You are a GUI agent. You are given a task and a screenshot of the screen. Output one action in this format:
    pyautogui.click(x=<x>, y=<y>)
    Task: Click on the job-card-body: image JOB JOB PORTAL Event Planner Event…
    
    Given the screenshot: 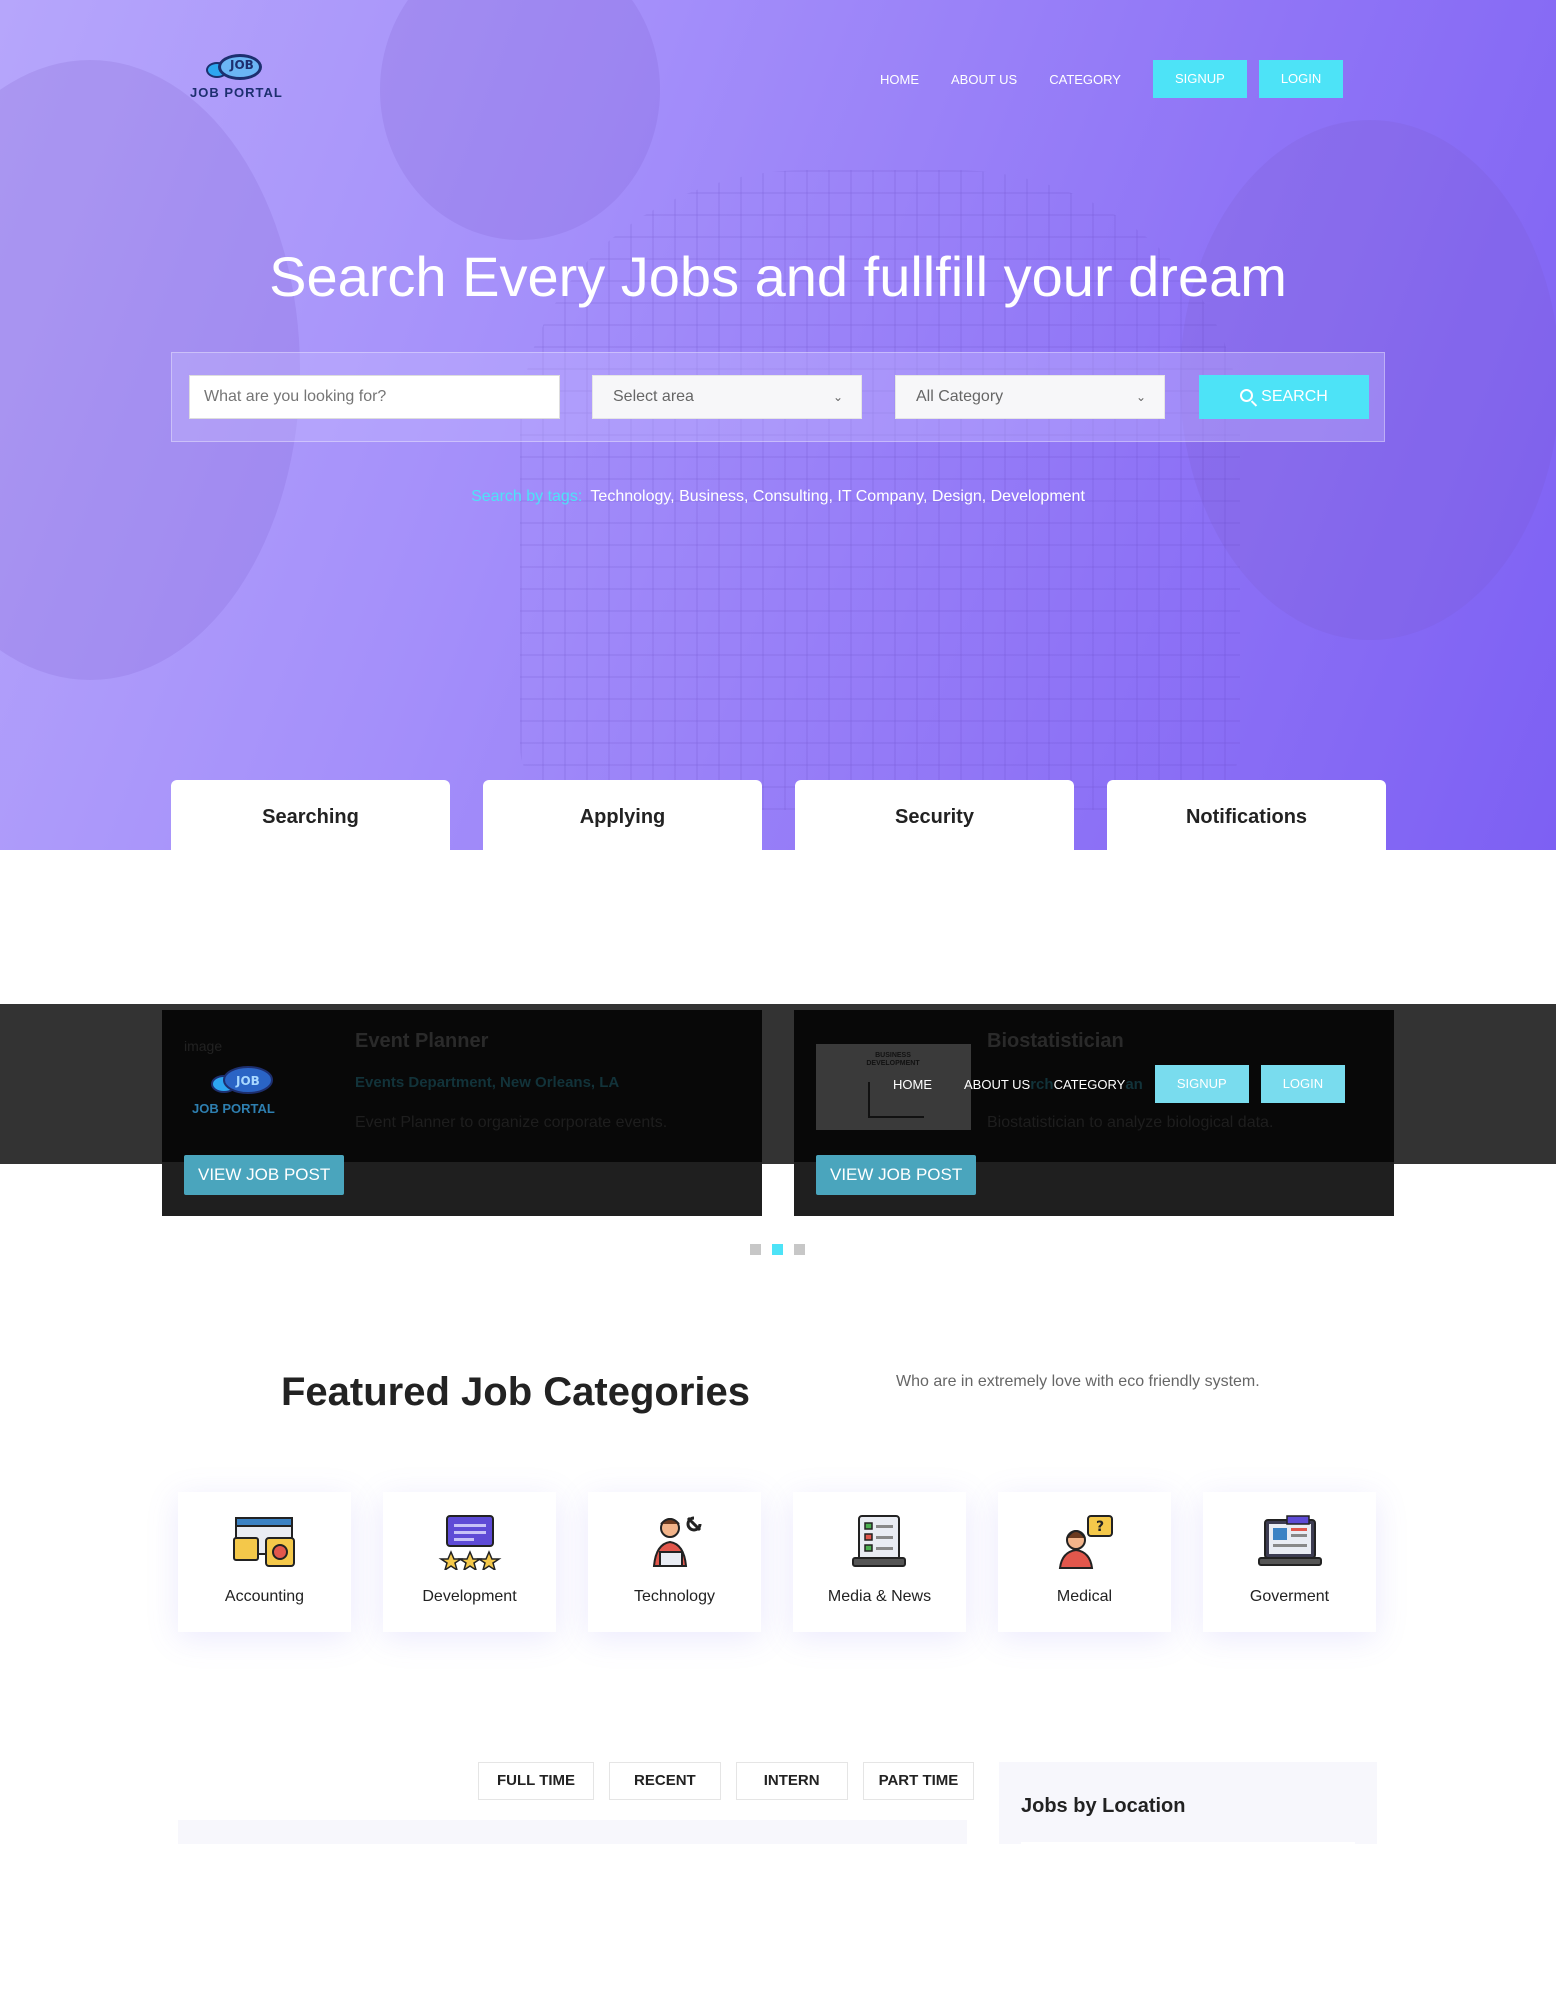 What is the action you would take?
    pyautogui.click(x=462, y=1086)
    